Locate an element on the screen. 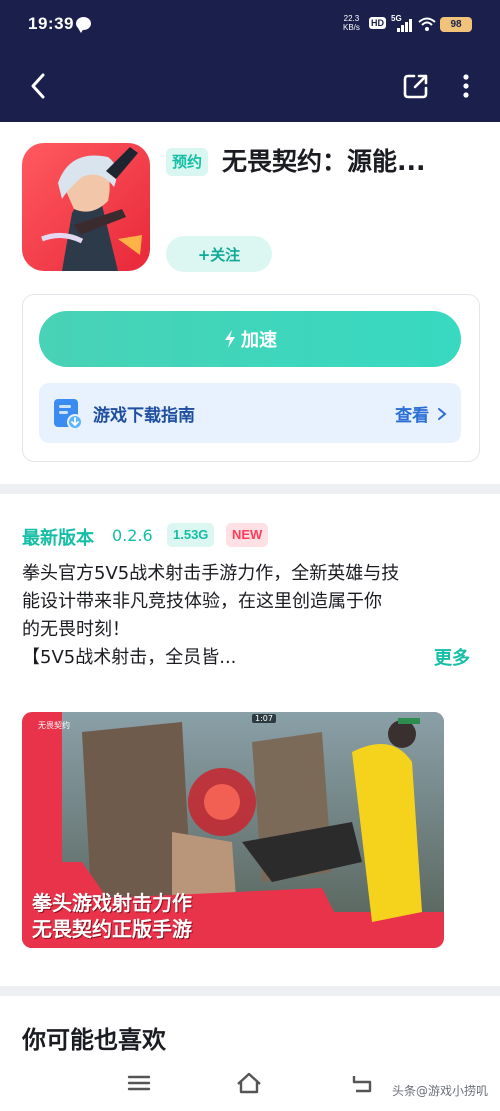 The width and height of the screenshot is (500, 1111). download-guide-icon is located at coordinates (68, 414).